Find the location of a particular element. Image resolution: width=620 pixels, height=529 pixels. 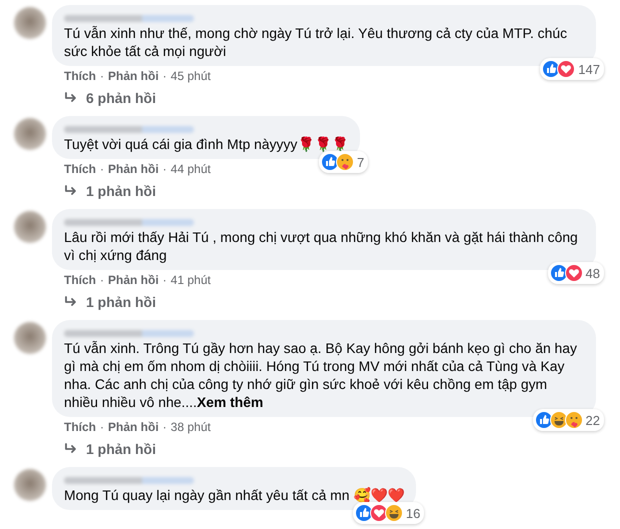

reaction-summary: 22 is located at coordinates (568, 420).